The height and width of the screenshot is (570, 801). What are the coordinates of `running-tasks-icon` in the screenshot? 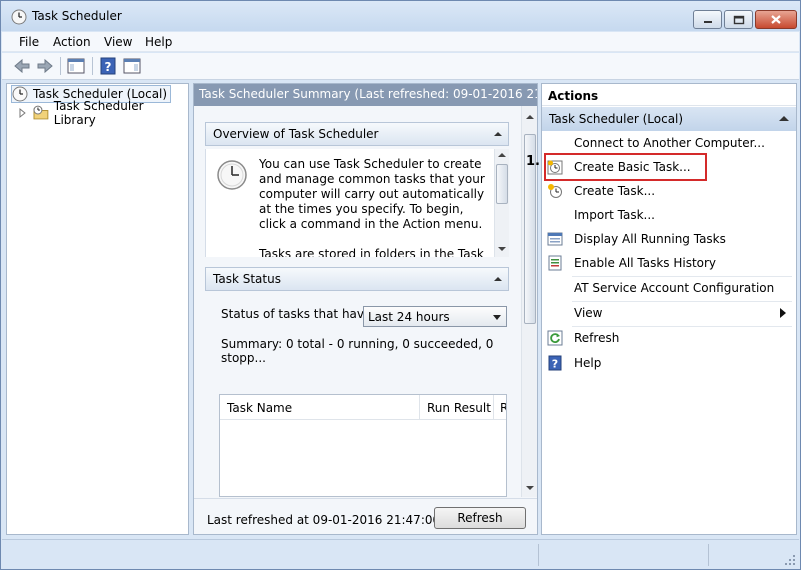 It's located at (555, 239).